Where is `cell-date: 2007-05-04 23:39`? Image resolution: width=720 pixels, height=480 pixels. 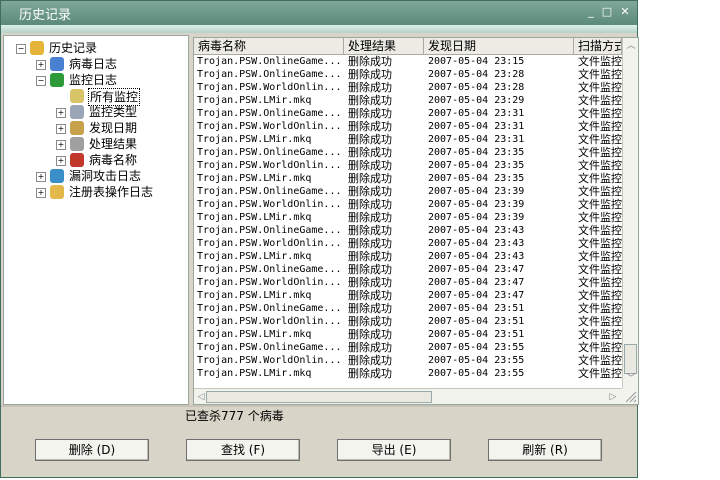
cell-date: 2007-05-04 23:39 is located at coordinates (476, 217).